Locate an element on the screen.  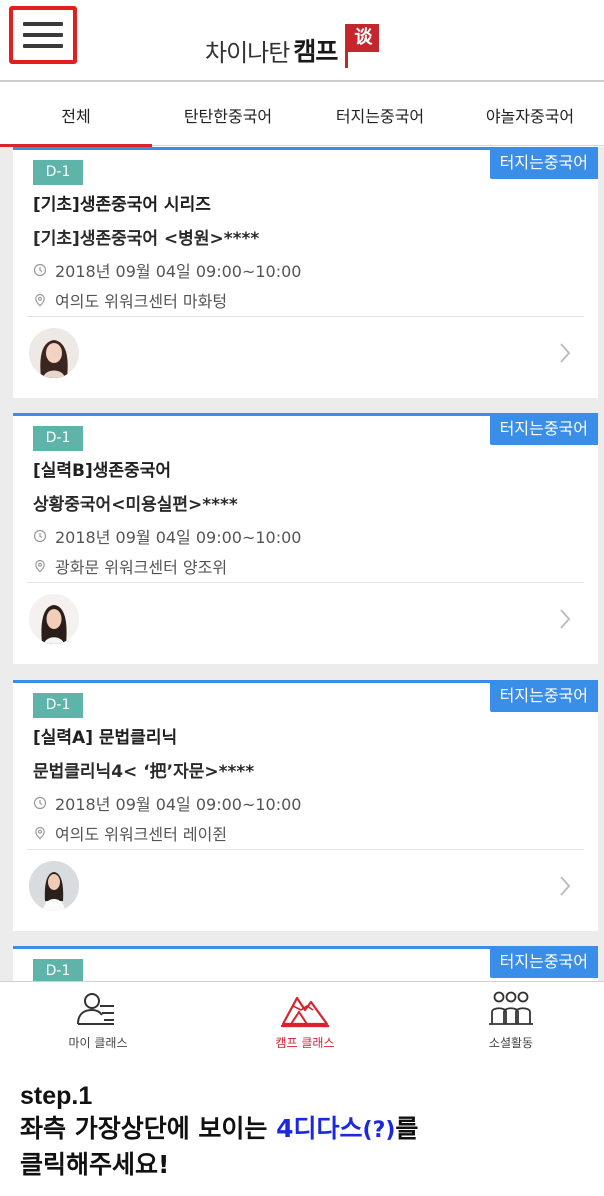
category-tabs: 전체 탄탄한중국어 터지는중국어 야놀자중국어 is located at coordinates (302, 115).